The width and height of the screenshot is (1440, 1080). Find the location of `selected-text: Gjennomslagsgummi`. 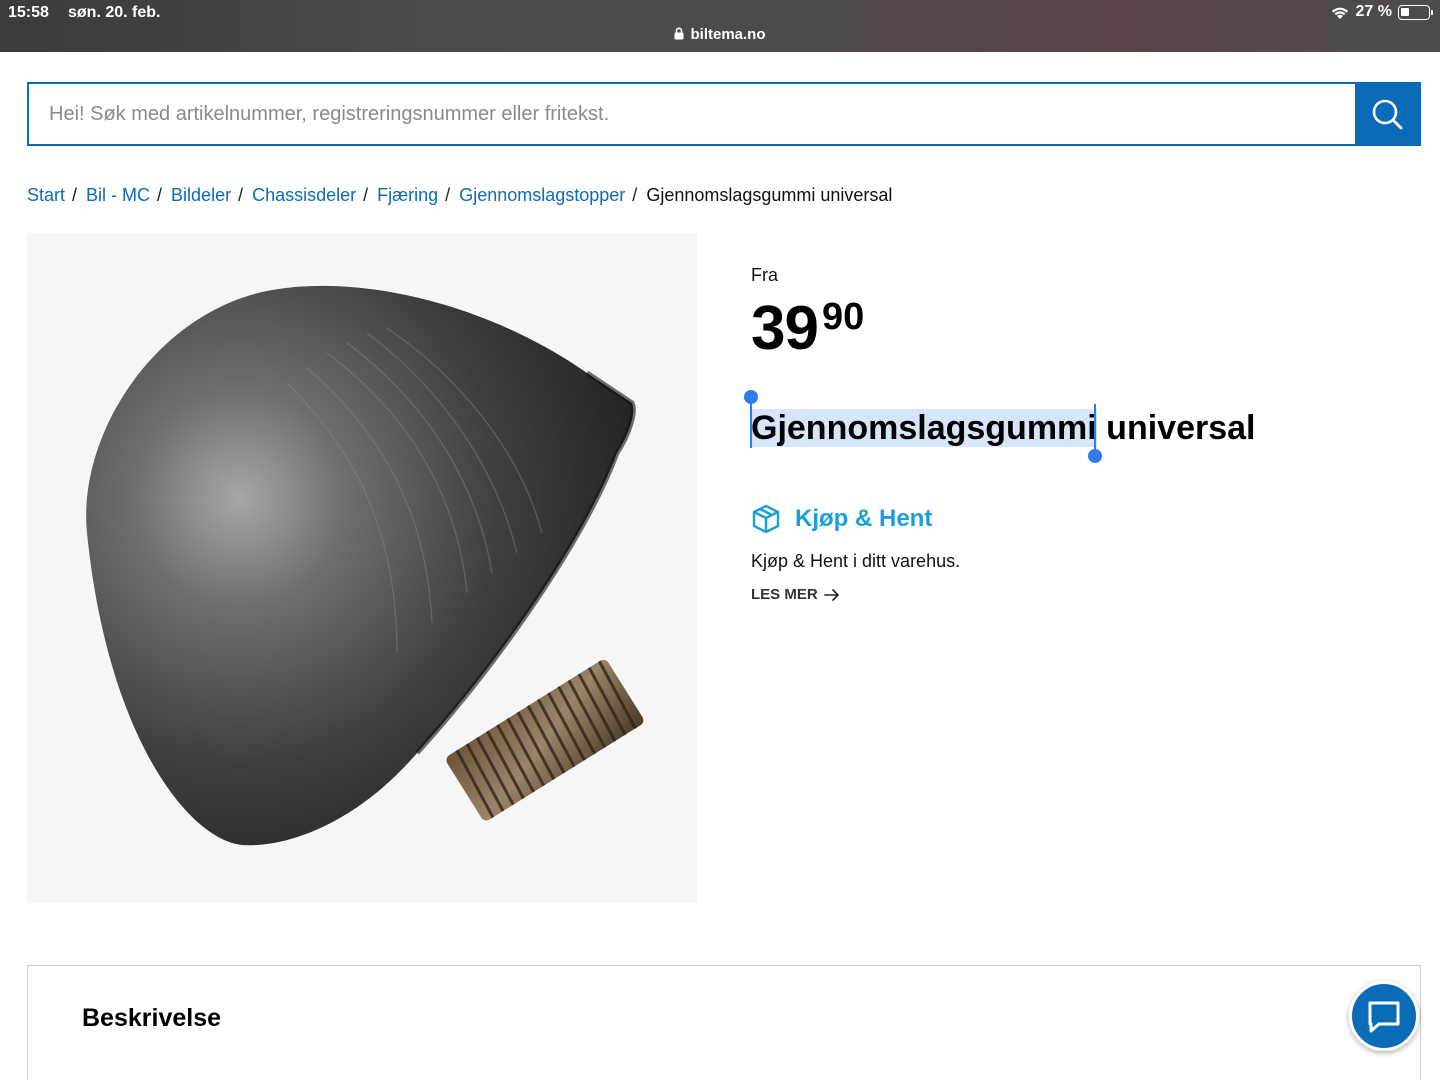

selected-text: Gjennomslagsgummi is located at coordinates (924, 428).